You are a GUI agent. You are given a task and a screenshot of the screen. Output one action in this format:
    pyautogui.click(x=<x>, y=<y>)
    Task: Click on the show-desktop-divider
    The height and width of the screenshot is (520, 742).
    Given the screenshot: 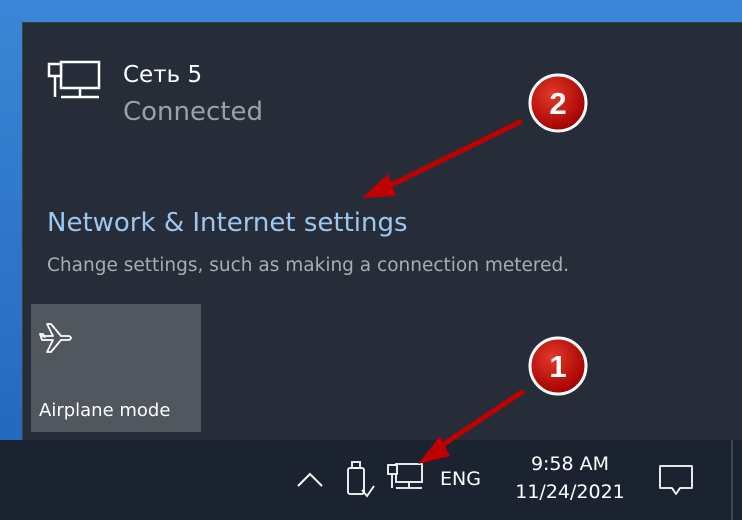 What is the action you would take?
    pyautogui.click(x=732, y=480)
    